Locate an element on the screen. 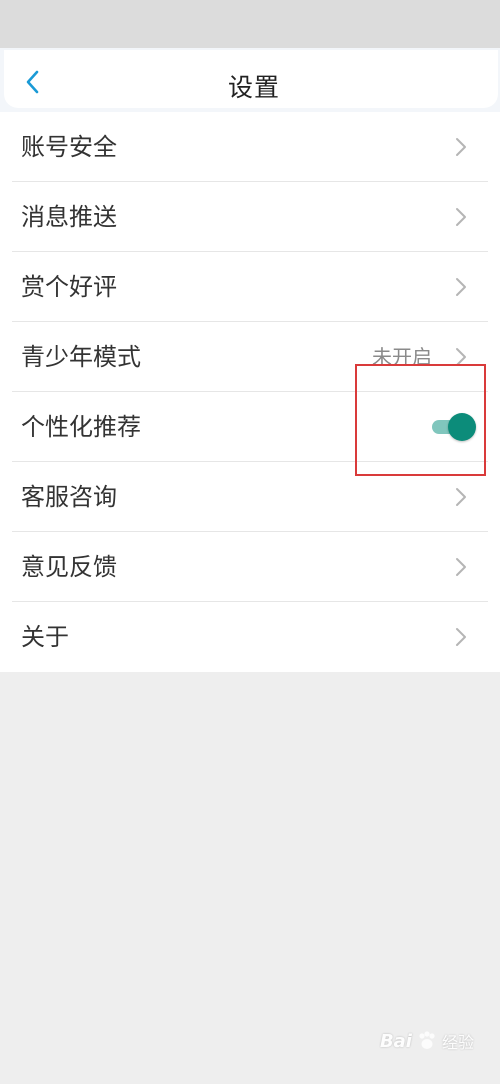 The image size is (500, 1084). watermark-text: 经验 is located at coordinates (457, 1042).